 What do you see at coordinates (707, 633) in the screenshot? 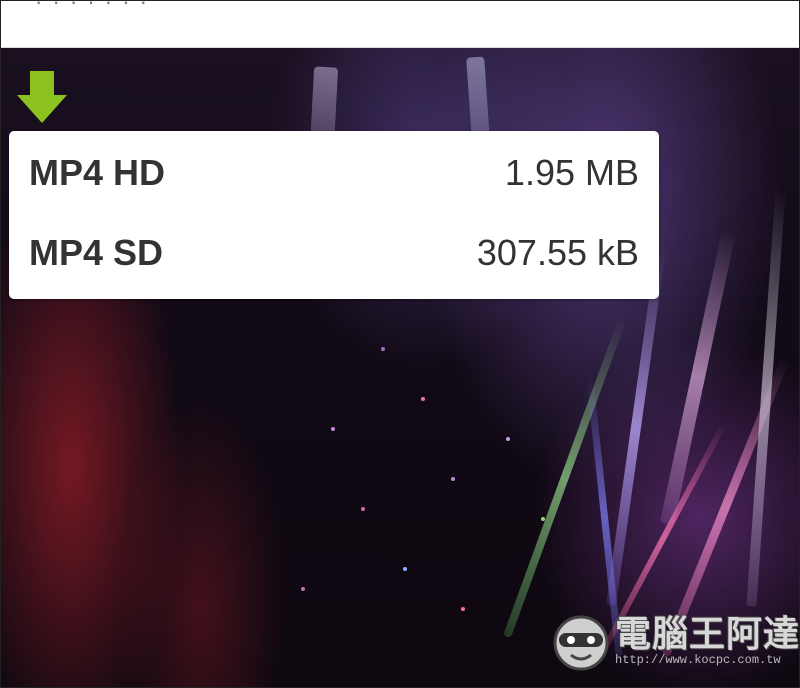
I see `watermark-title: 電腦王阿達` at bounding box center [707, 633].